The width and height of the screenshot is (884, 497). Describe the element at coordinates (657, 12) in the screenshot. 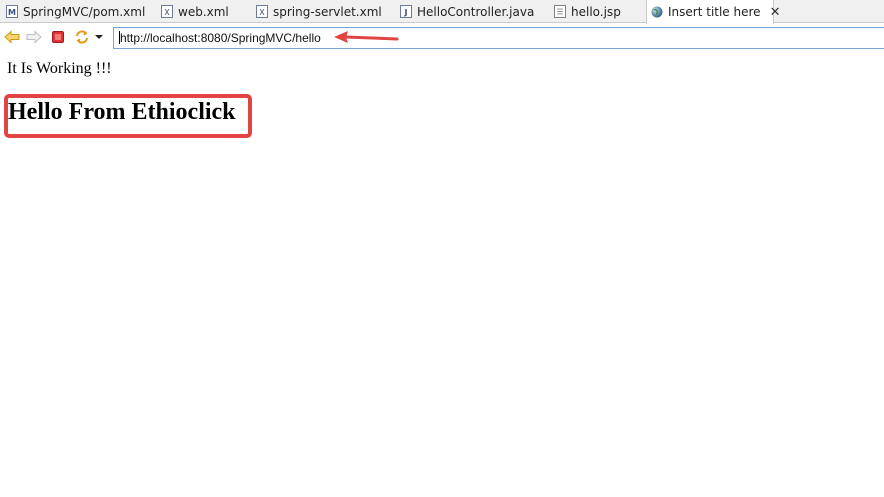

I see `globe-icon` at that location.